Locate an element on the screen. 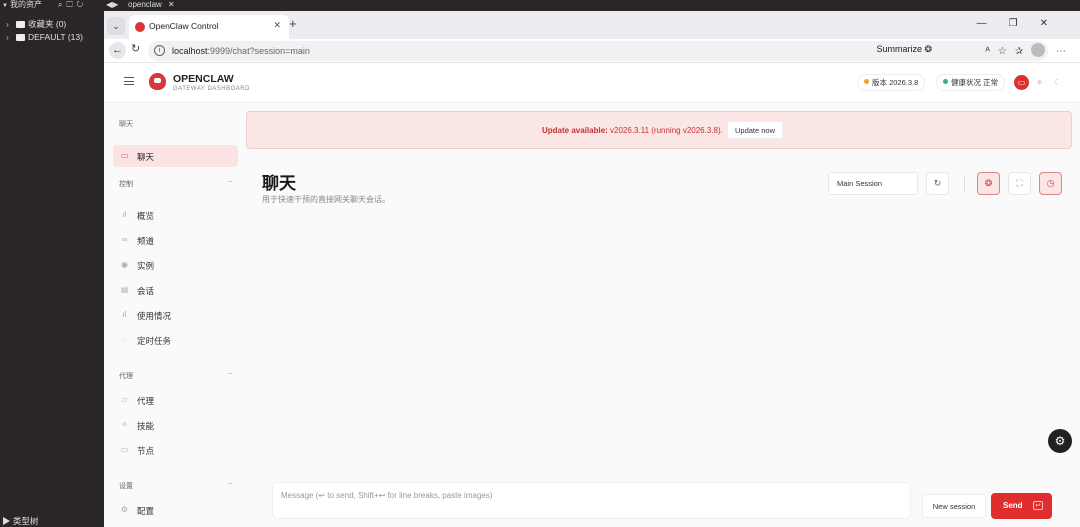 Image resolution: width=1080 pixels, height=527 pixels. project-tab: openclaw ✕ is located at coordinates (151, 5).